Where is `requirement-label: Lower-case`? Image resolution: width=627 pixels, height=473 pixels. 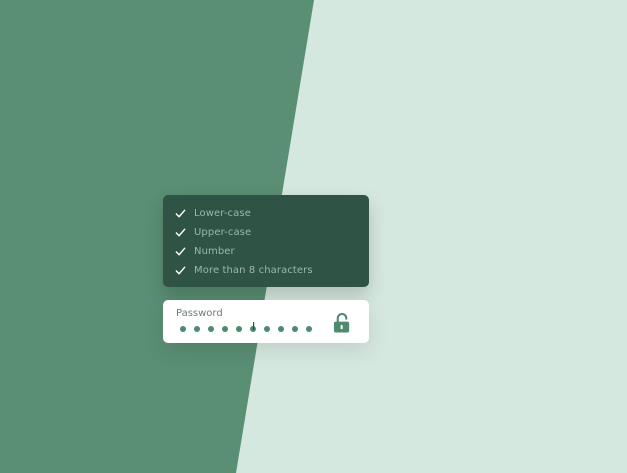
requirement-label: Lower-case is located at coordinates (222, 213).